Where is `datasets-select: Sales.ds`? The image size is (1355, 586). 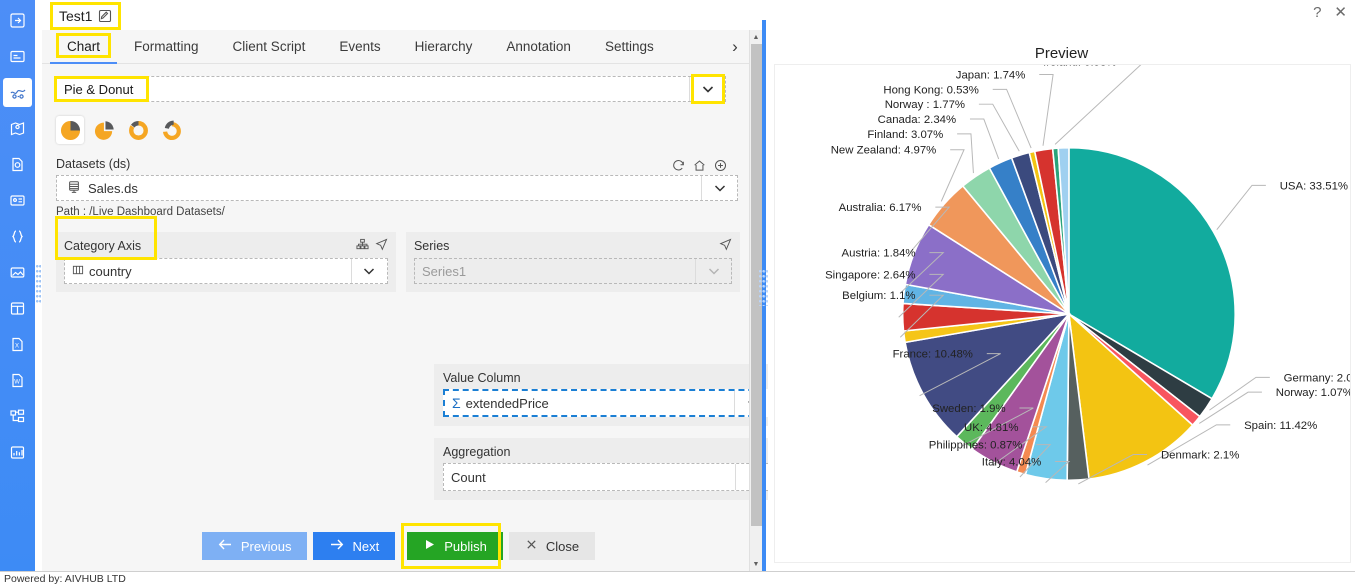 datasets-select: Sales.ds is located at coordinates (397, 180).